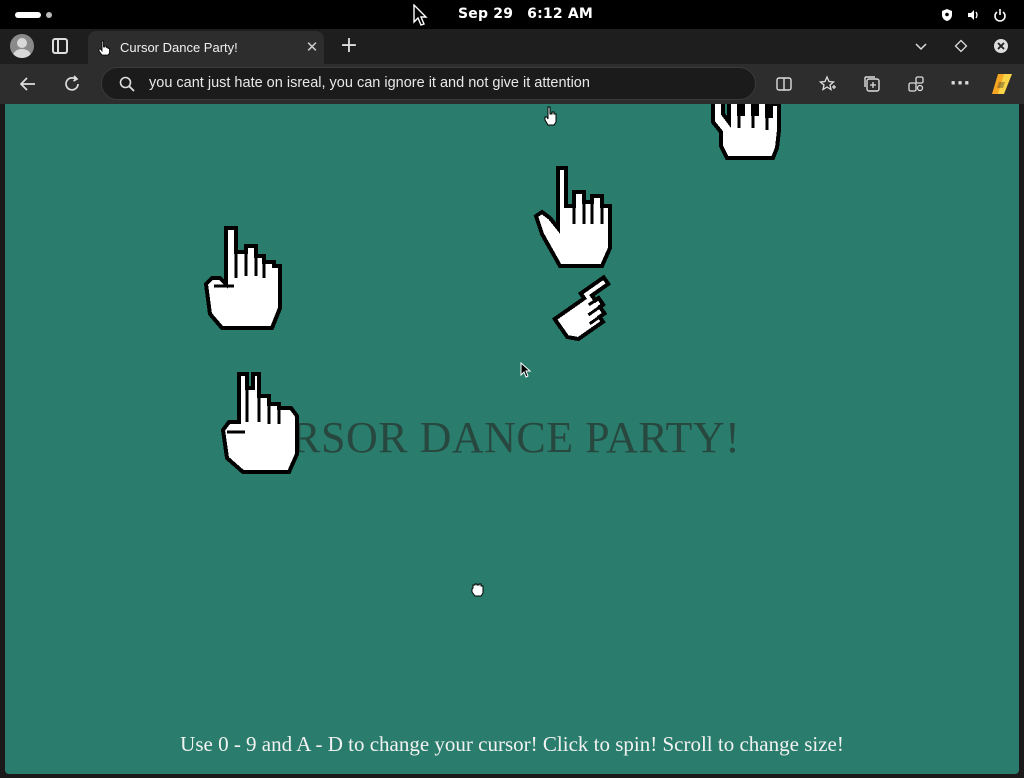 This screenshot has width=1024, height=778. What do you see at coordinates (560, 14) in the screenshot?
I see `clock-time: 6:12 AM` at bounding box center [560, 14].